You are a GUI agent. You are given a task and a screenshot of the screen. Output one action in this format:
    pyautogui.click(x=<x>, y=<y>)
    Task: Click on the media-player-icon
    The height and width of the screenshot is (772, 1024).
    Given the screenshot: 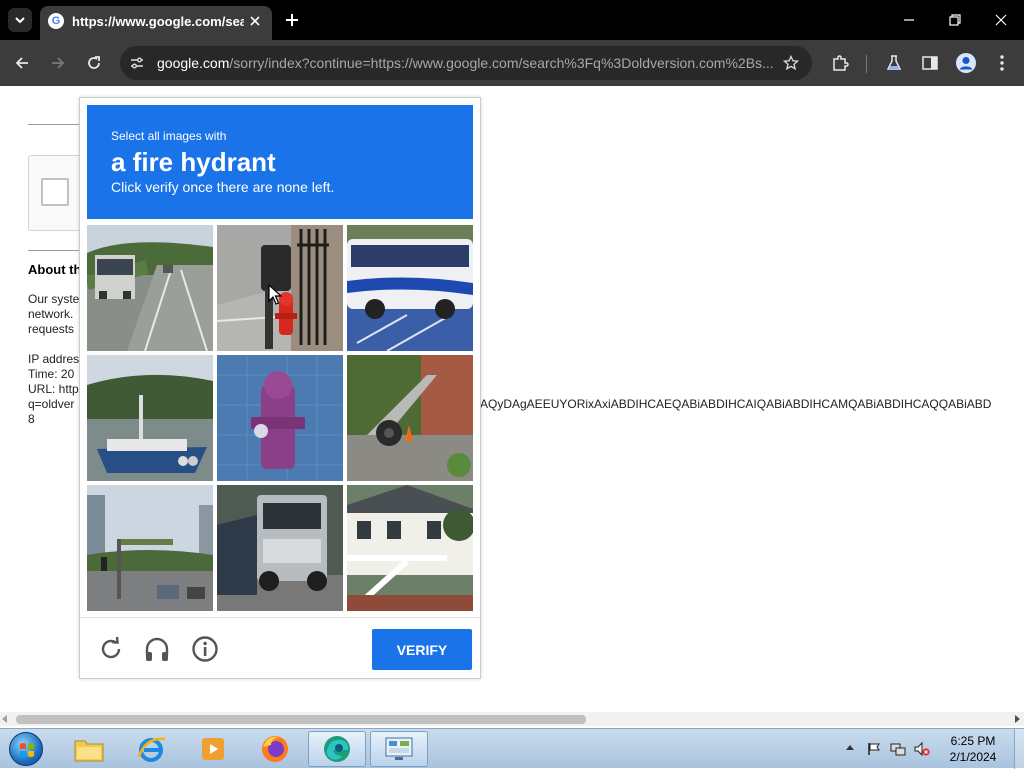 What is the action you would take?
    pyautogui.click(x=213, y=749)
    